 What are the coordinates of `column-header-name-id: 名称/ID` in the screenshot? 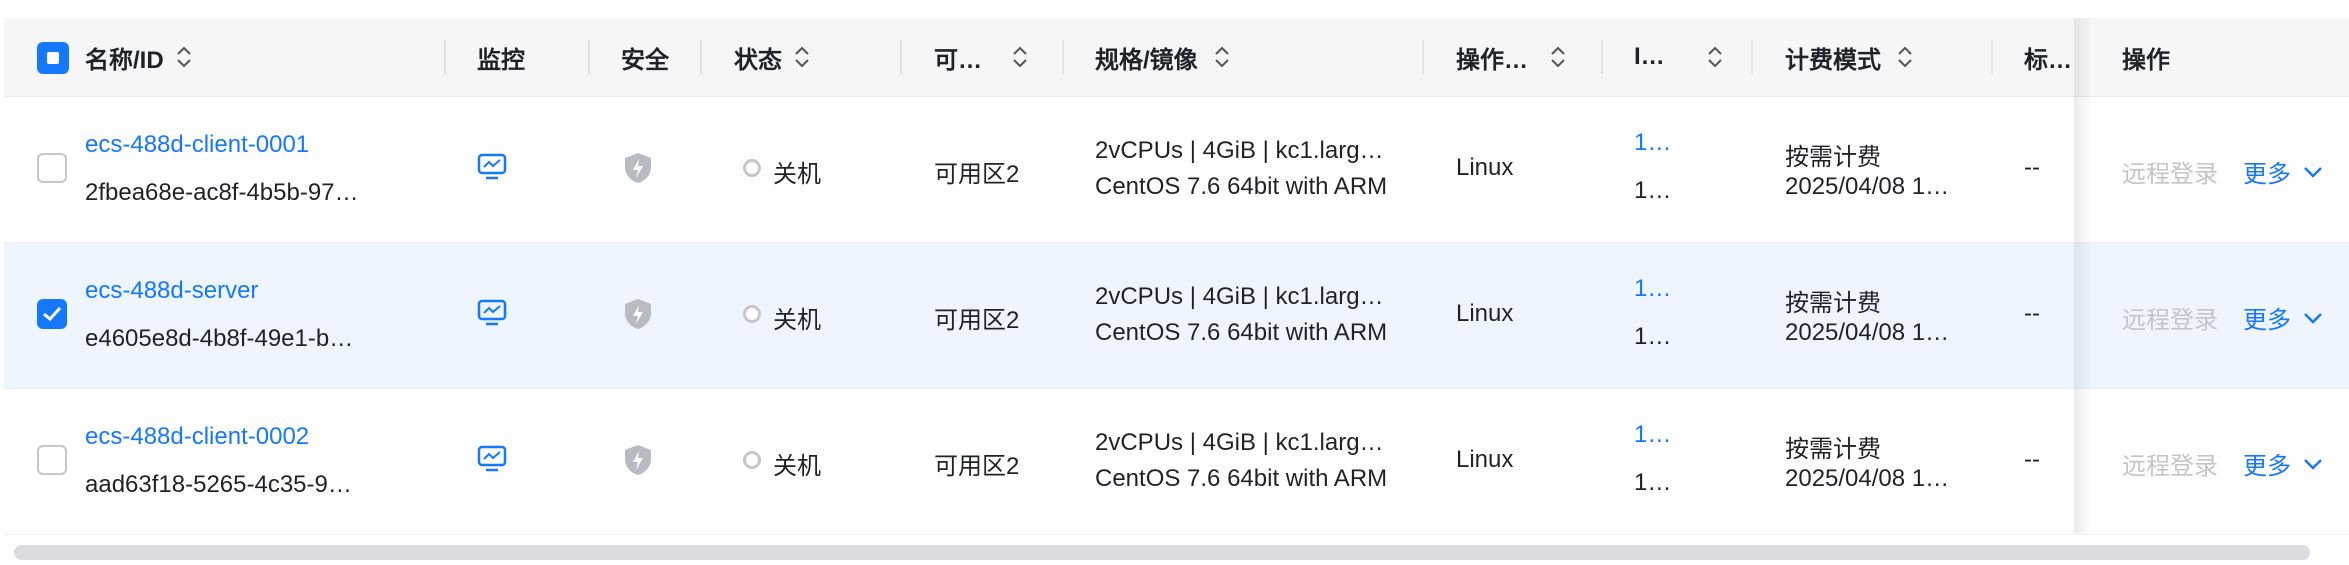 It's located at (139, 57).